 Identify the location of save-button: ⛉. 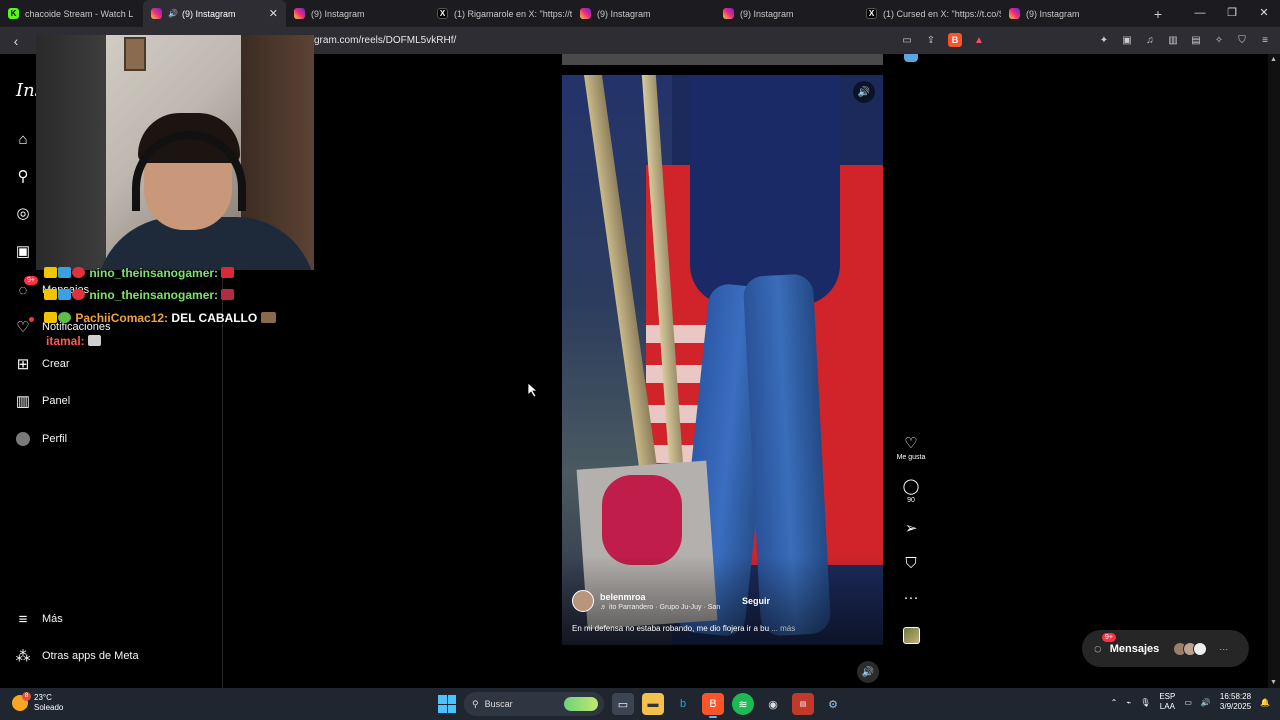
(911, 564).